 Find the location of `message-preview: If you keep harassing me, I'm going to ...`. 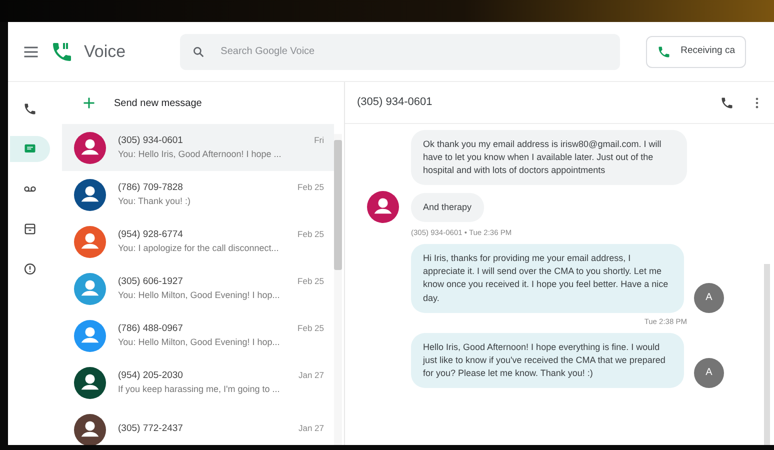

message-preview: If you keep harassing me, I'm going to ... is located at coordinates (199, 389).